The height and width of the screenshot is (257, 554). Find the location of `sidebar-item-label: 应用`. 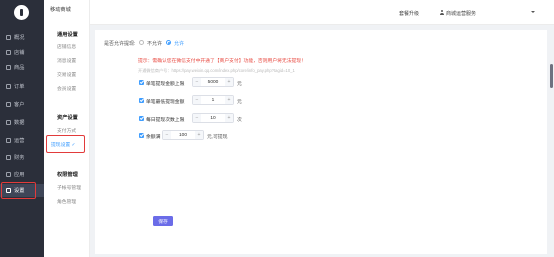

sidebar-item-label: 应用 is located at coordinates (19, 175).